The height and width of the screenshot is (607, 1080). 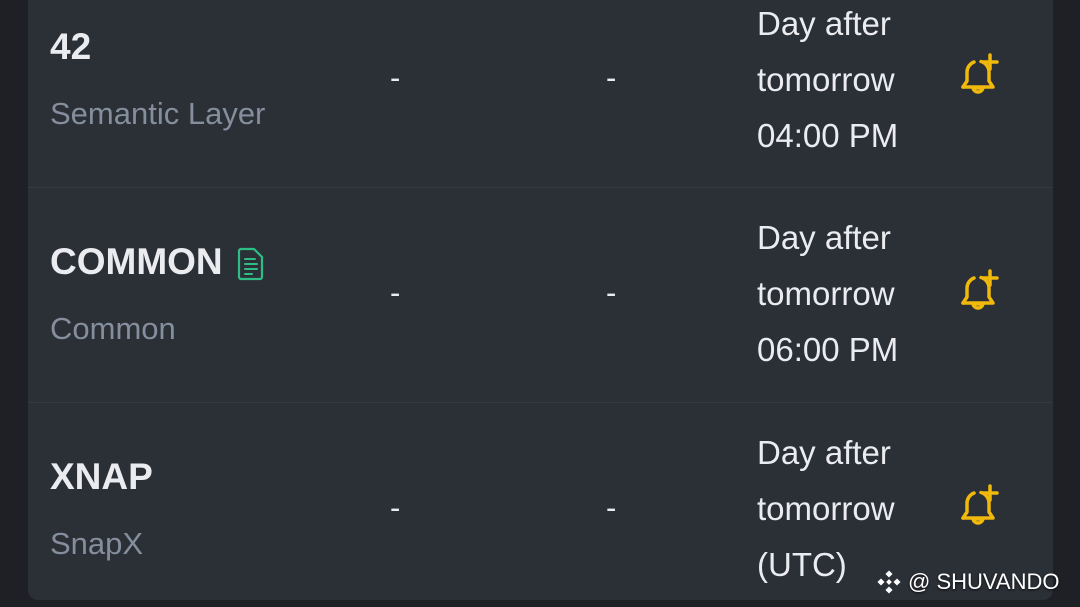 What do you see at coordinates (251, 264) in the screenshot?
I see `document-icon` at bounding box center [251, 264].